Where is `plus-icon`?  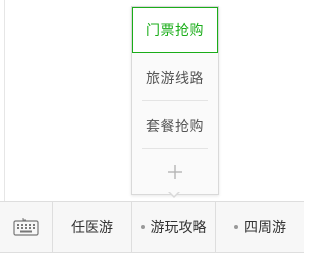 plus-icon is located at coordinates (175, 172).